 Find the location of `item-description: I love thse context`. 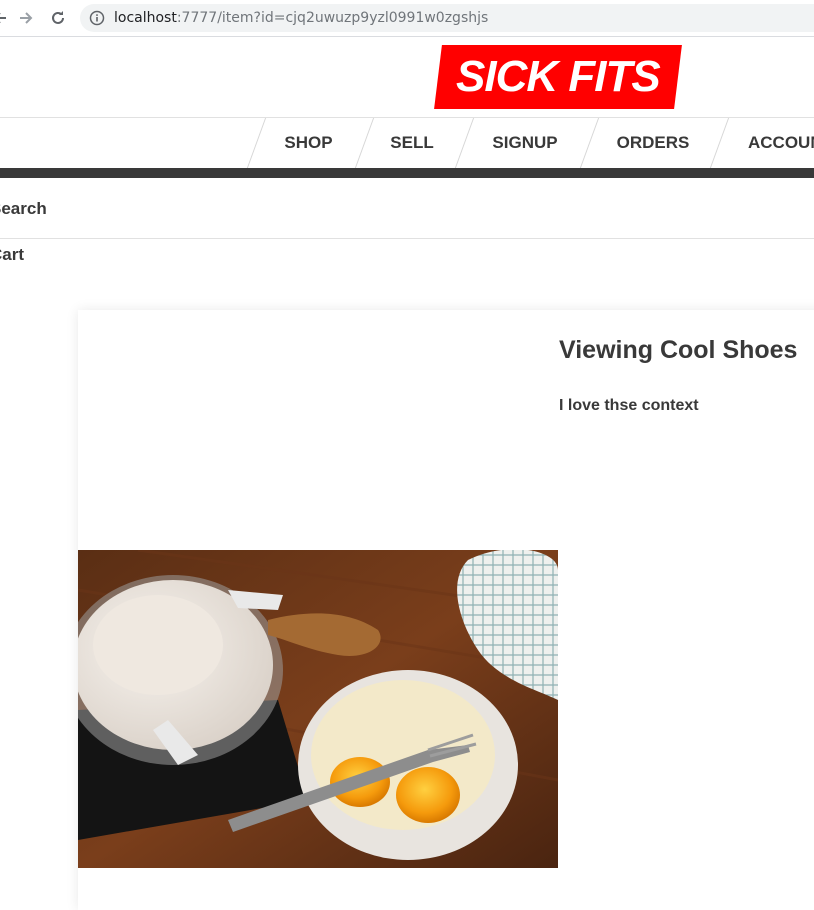

item-description: I love thse context is located at coordinates (629, 405).